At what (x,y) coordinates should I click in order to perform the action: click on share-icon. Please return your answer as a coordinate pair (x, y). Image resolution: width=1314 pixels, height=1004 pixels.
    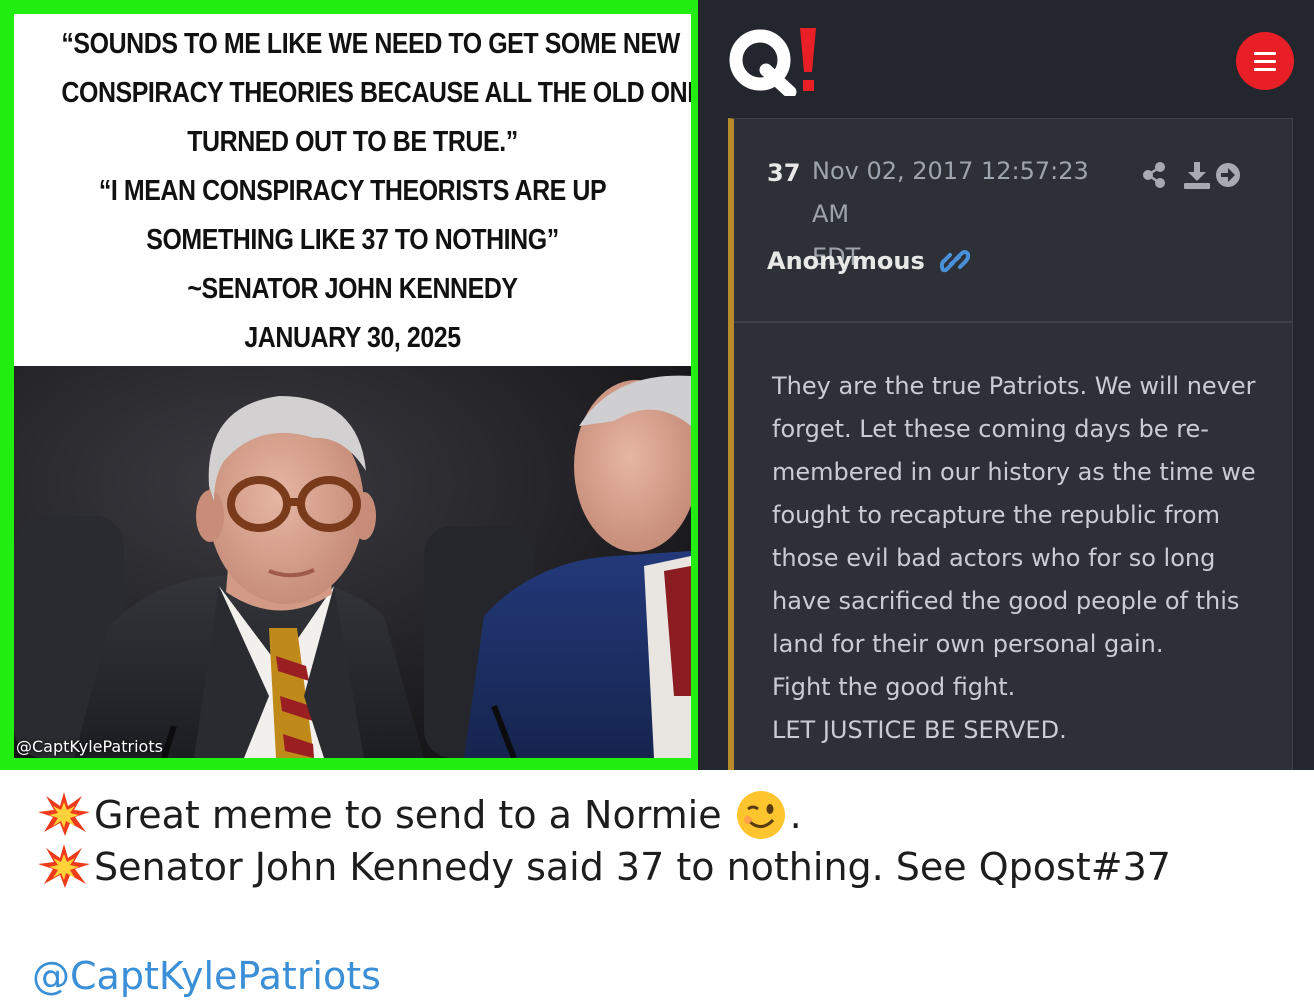
    Looking at the image, I should click on (1154, 175).